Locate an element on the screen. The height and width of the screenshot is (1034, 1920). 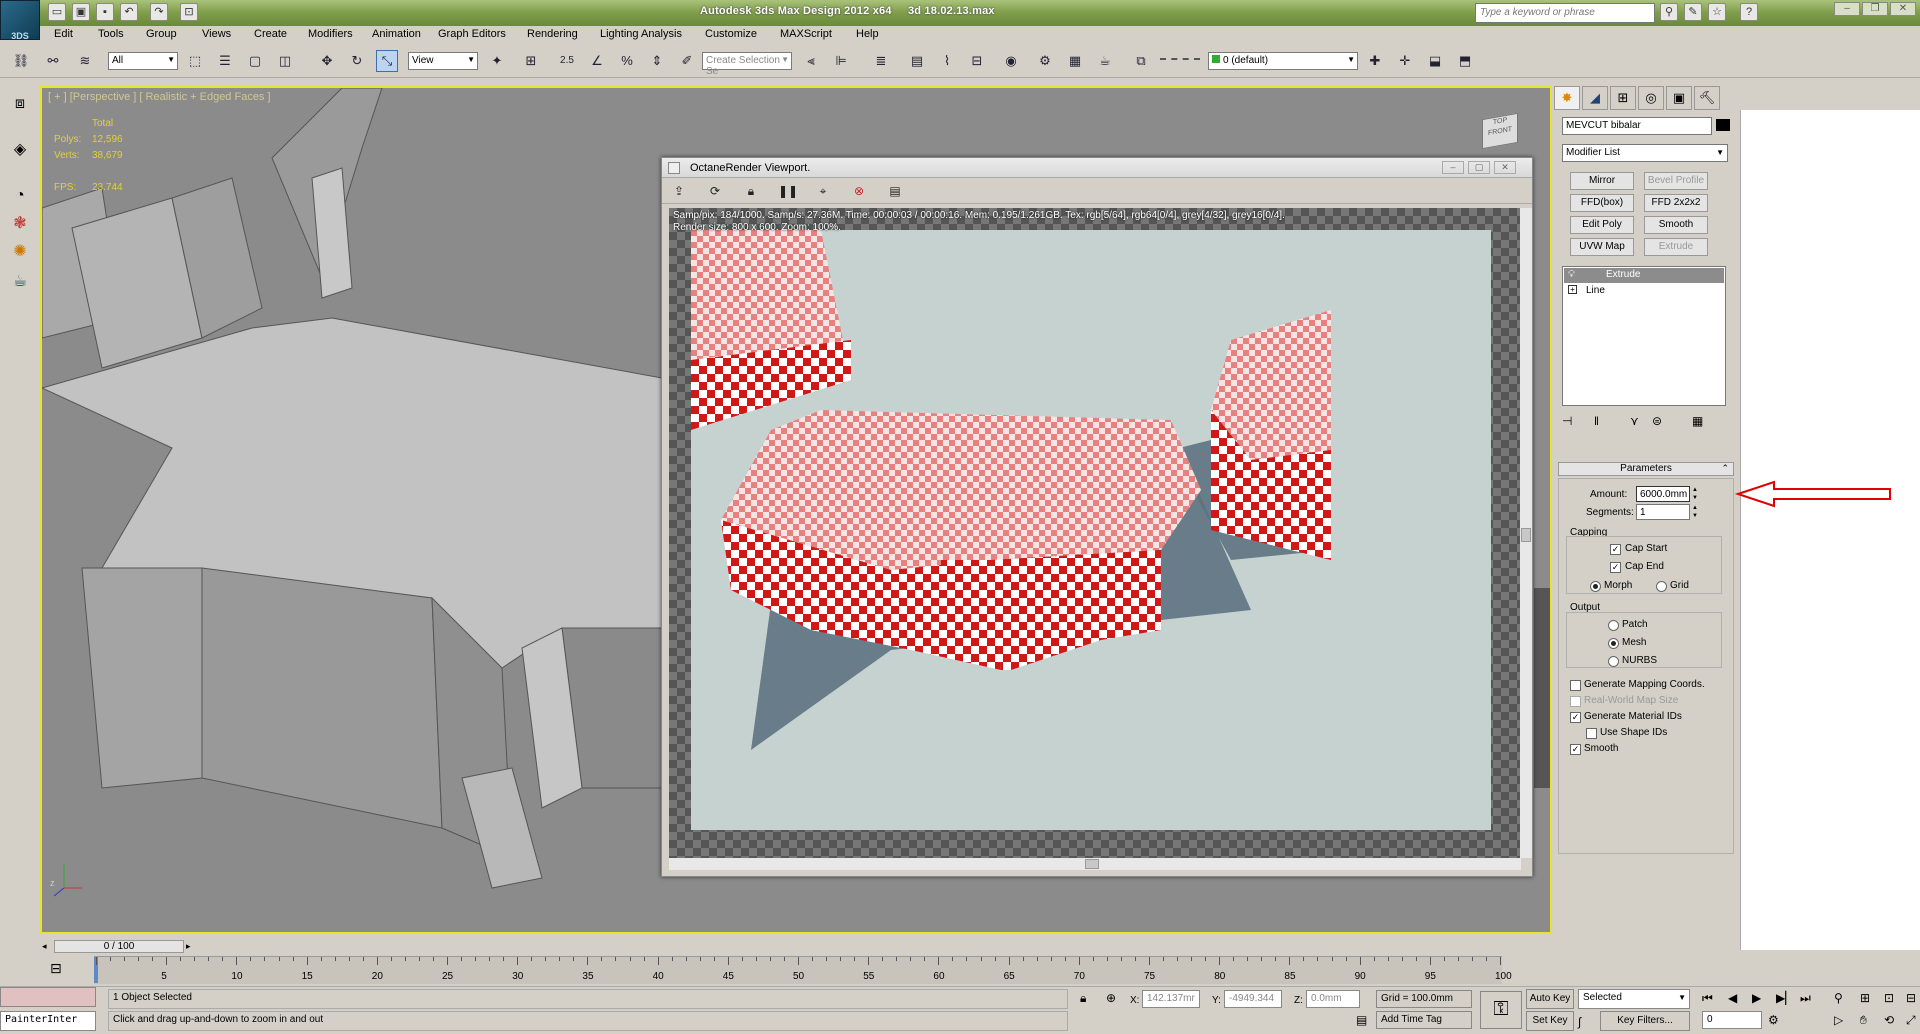
create-layer-icon: ✛ is located at coordinates (1405, 61).